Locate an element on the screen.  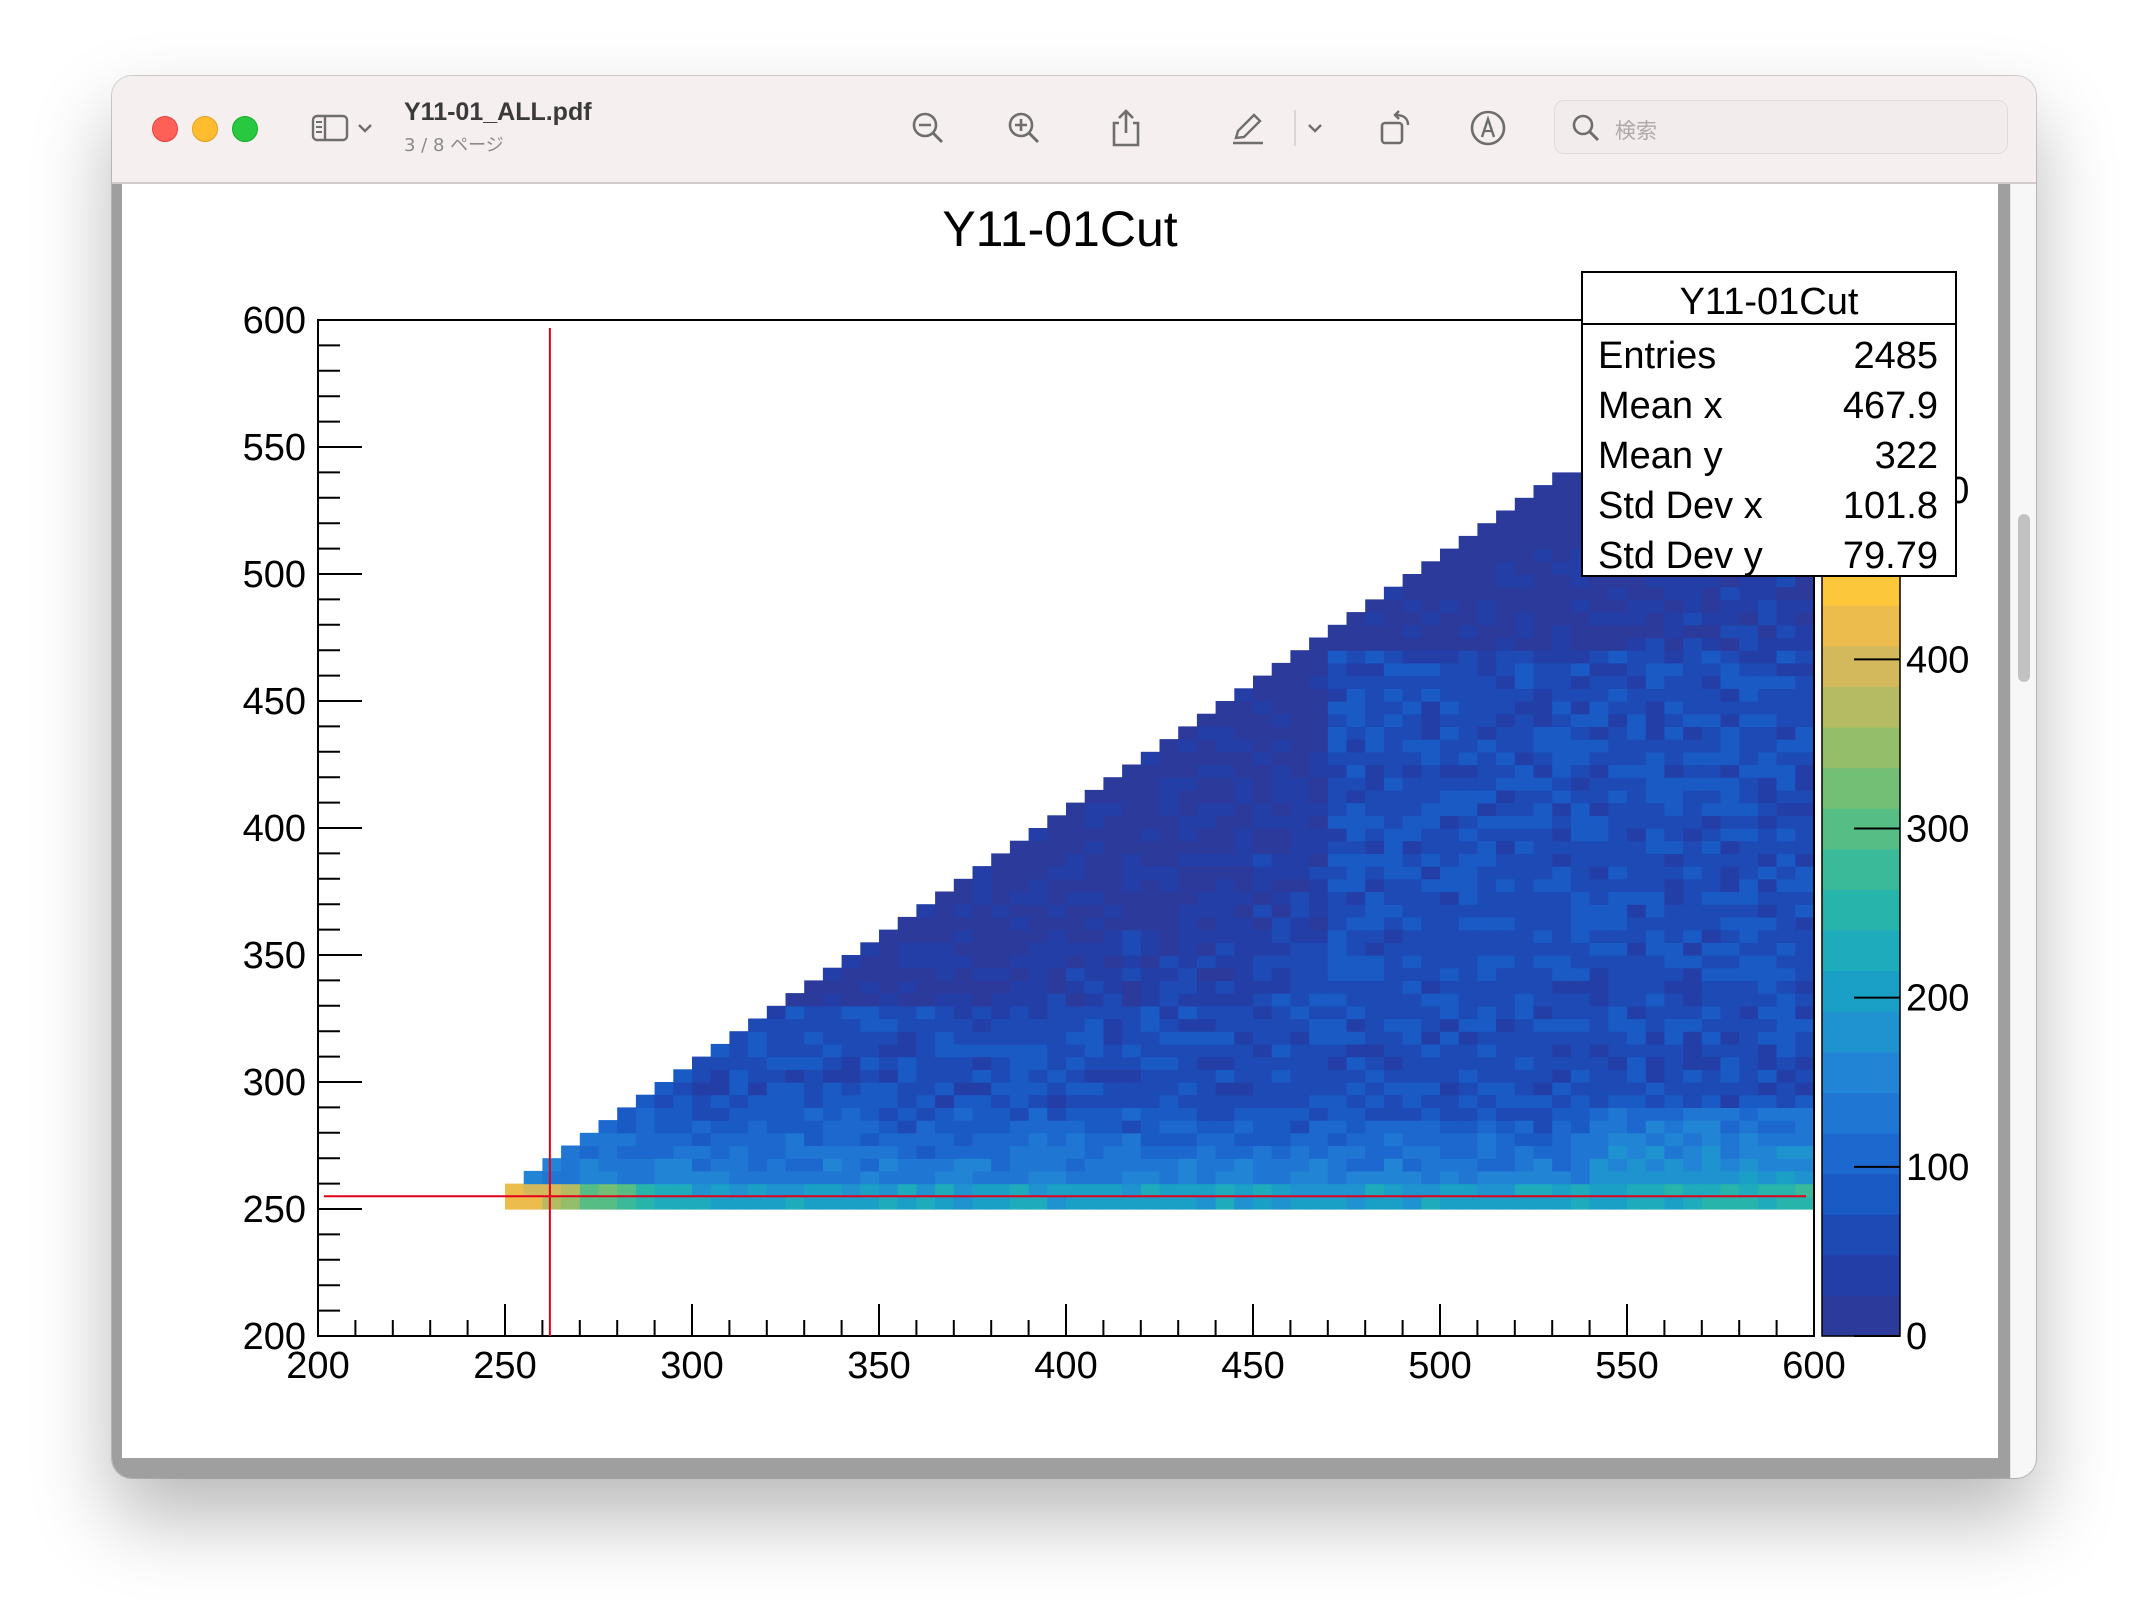
sidebar-icon is located at coordinates (330, 128).